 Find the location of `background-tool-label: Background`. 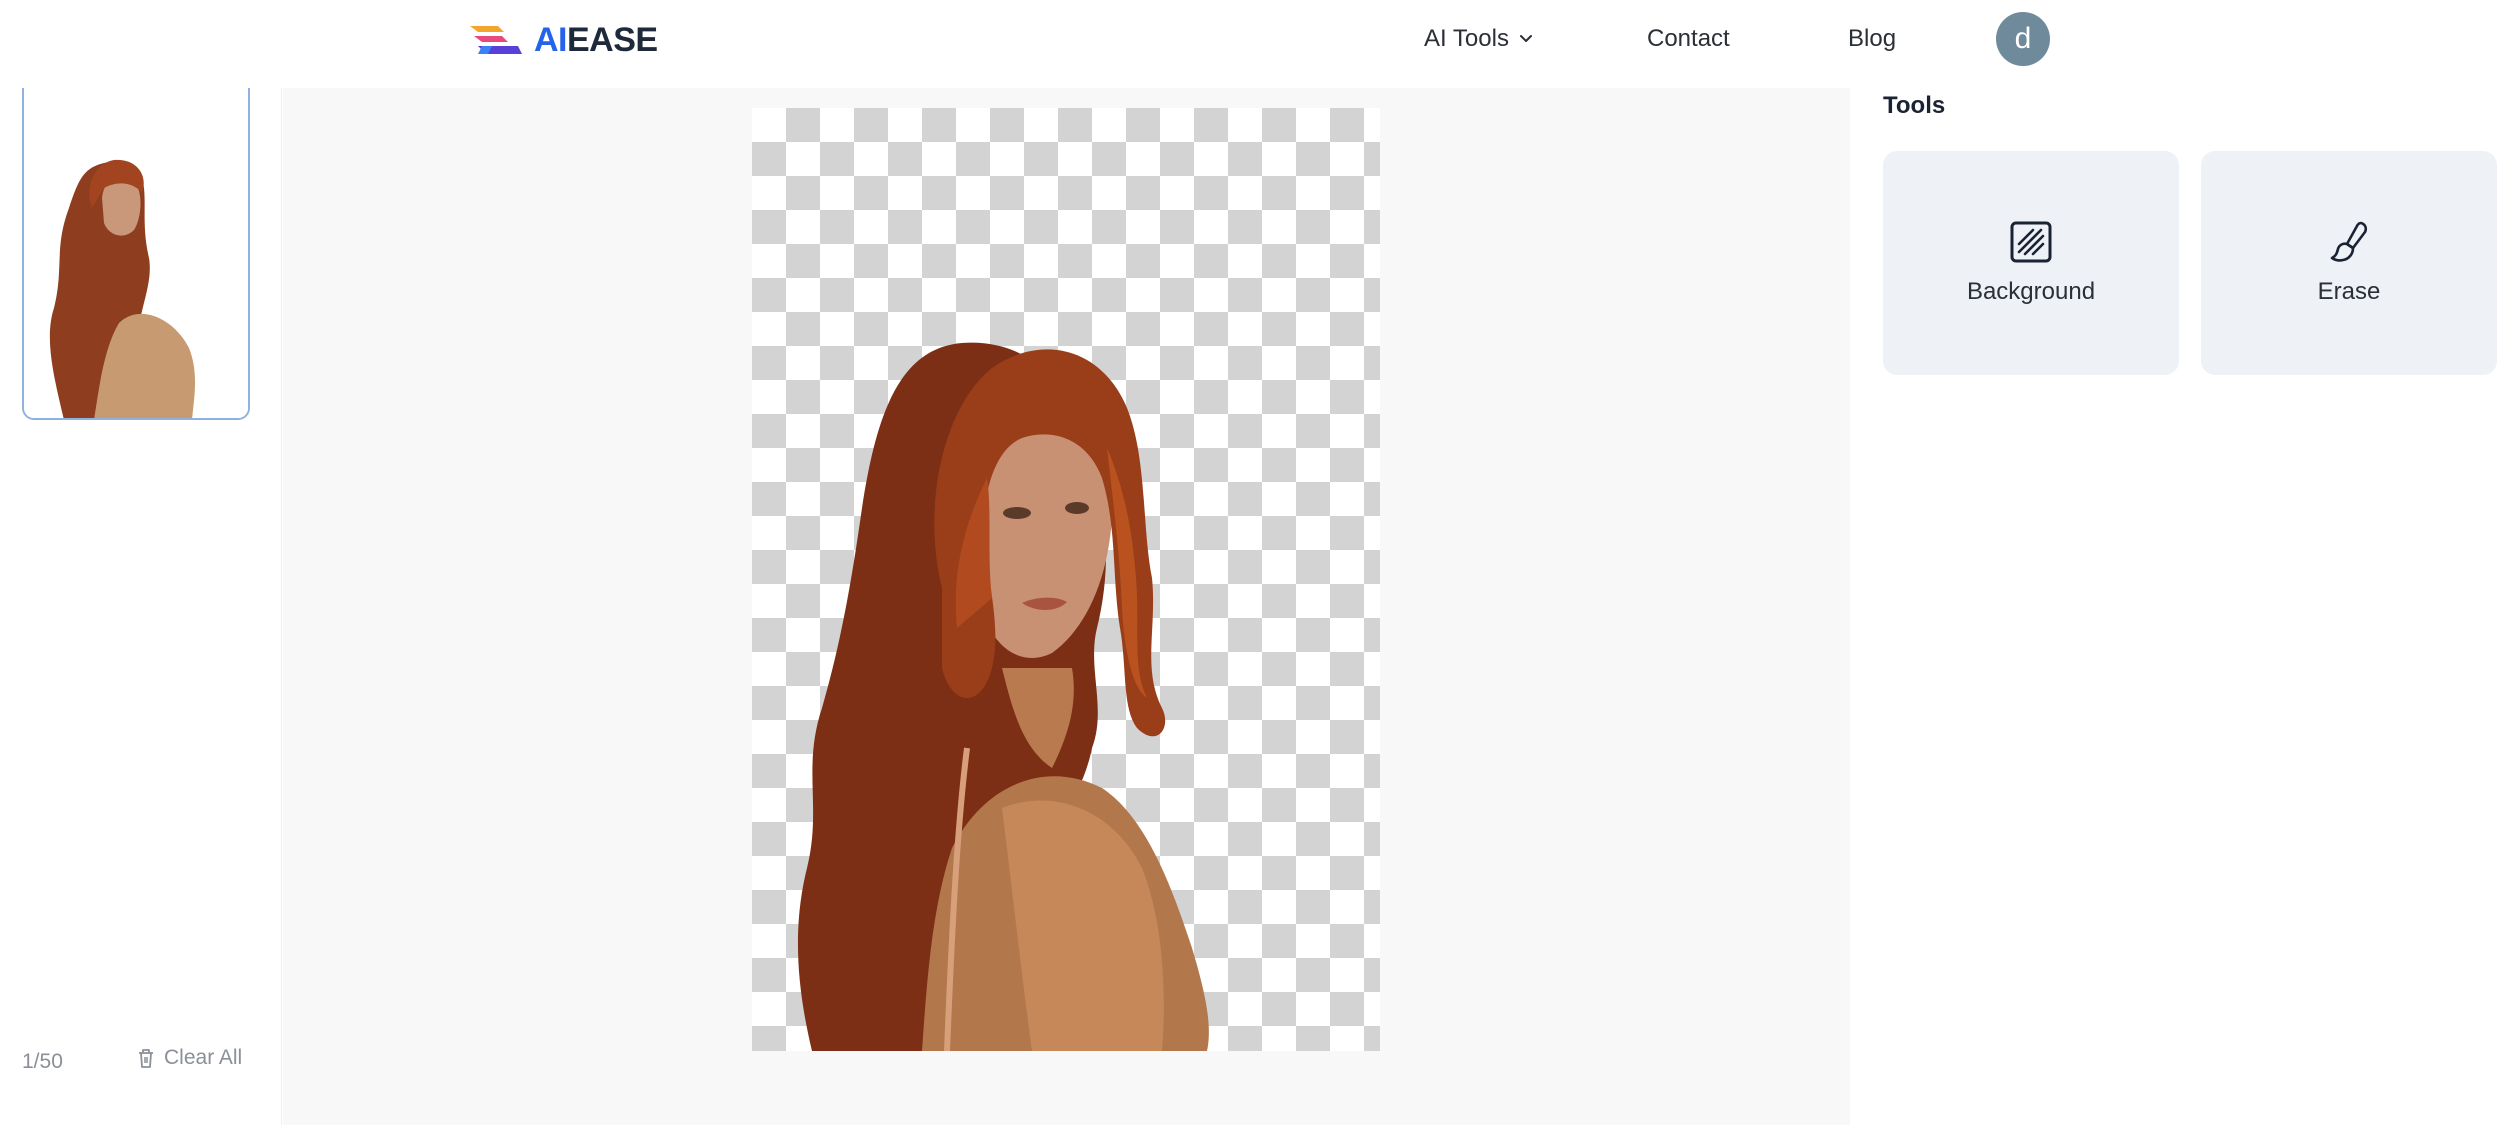

background-tool-label: Background is located at coordinates (2031, 291).